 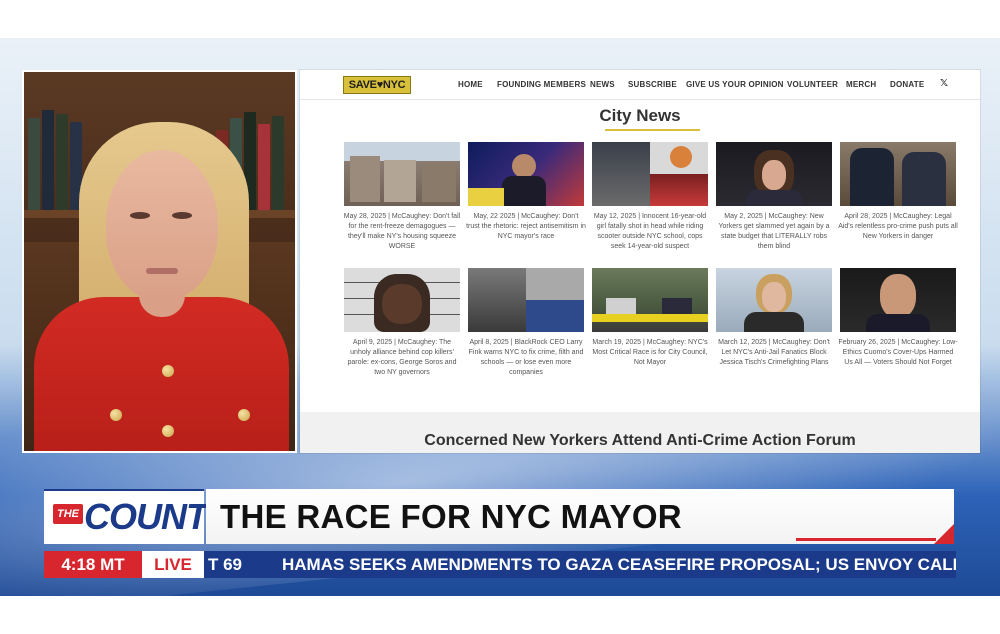 I want to click on section-title: City News, so click(x=640, y=115).